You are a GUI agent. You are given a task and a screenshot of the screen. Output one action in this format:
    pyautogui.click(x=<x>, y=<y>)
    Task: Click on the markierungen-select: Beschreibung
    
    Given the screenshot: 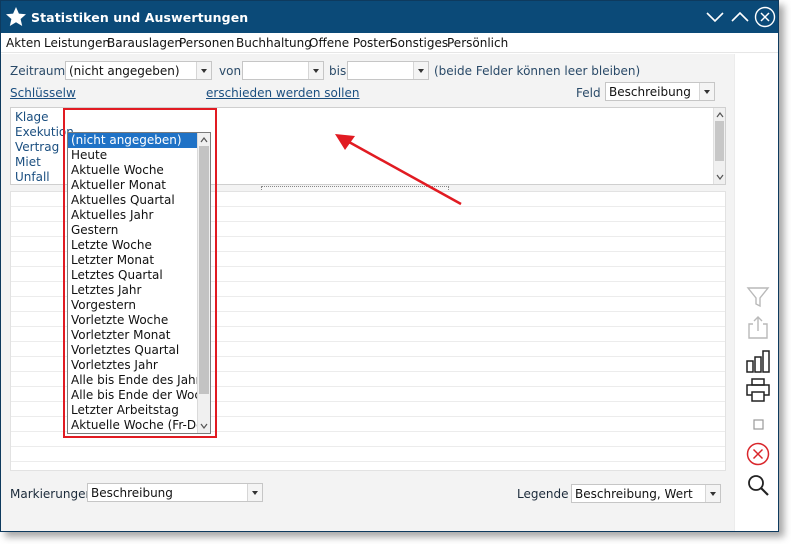 What is the action you would take?
    pyautogui.click(x=175, y=492)
    